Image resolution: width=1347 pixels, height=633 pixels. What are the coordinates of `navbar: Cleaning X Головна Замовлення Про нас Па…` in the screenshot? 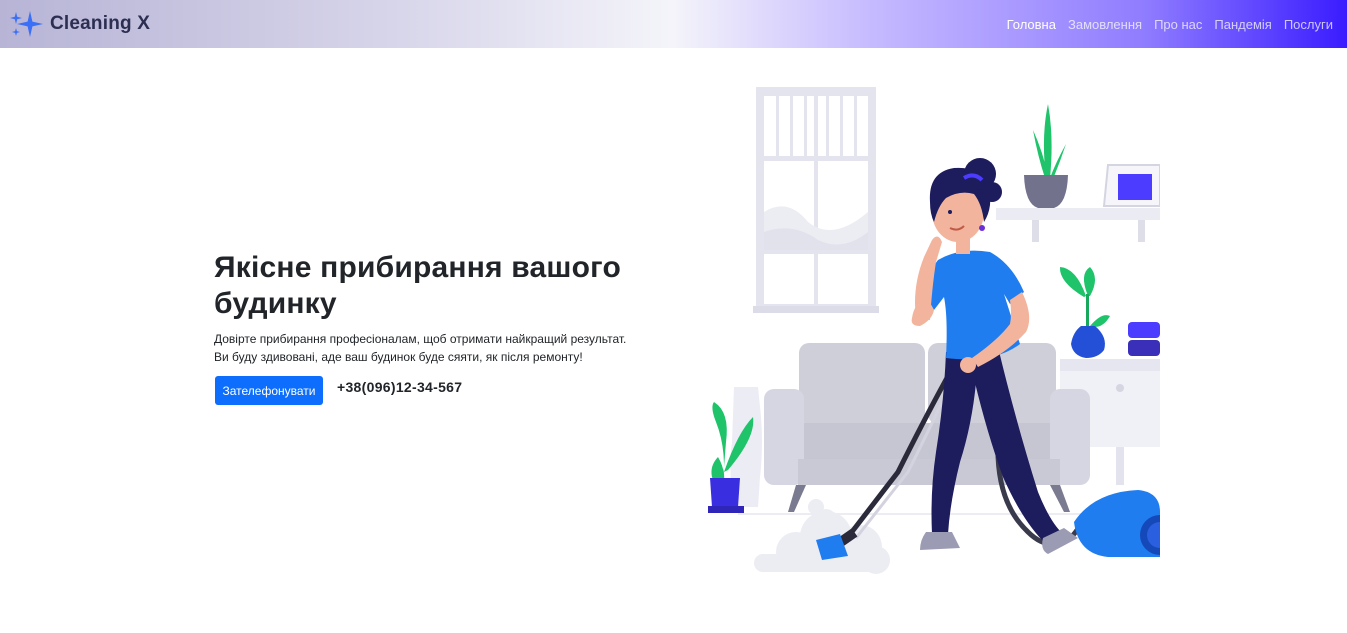 It's located at (673, 24).